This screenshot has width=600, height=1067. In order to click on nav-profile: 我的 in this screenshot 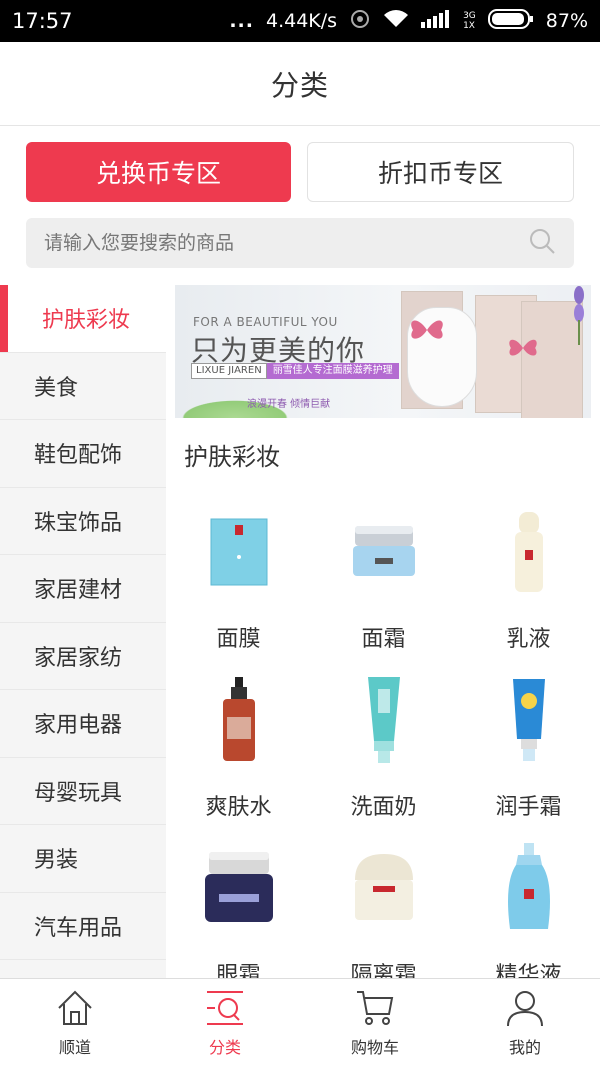, I will do `click(525, 1023)`.